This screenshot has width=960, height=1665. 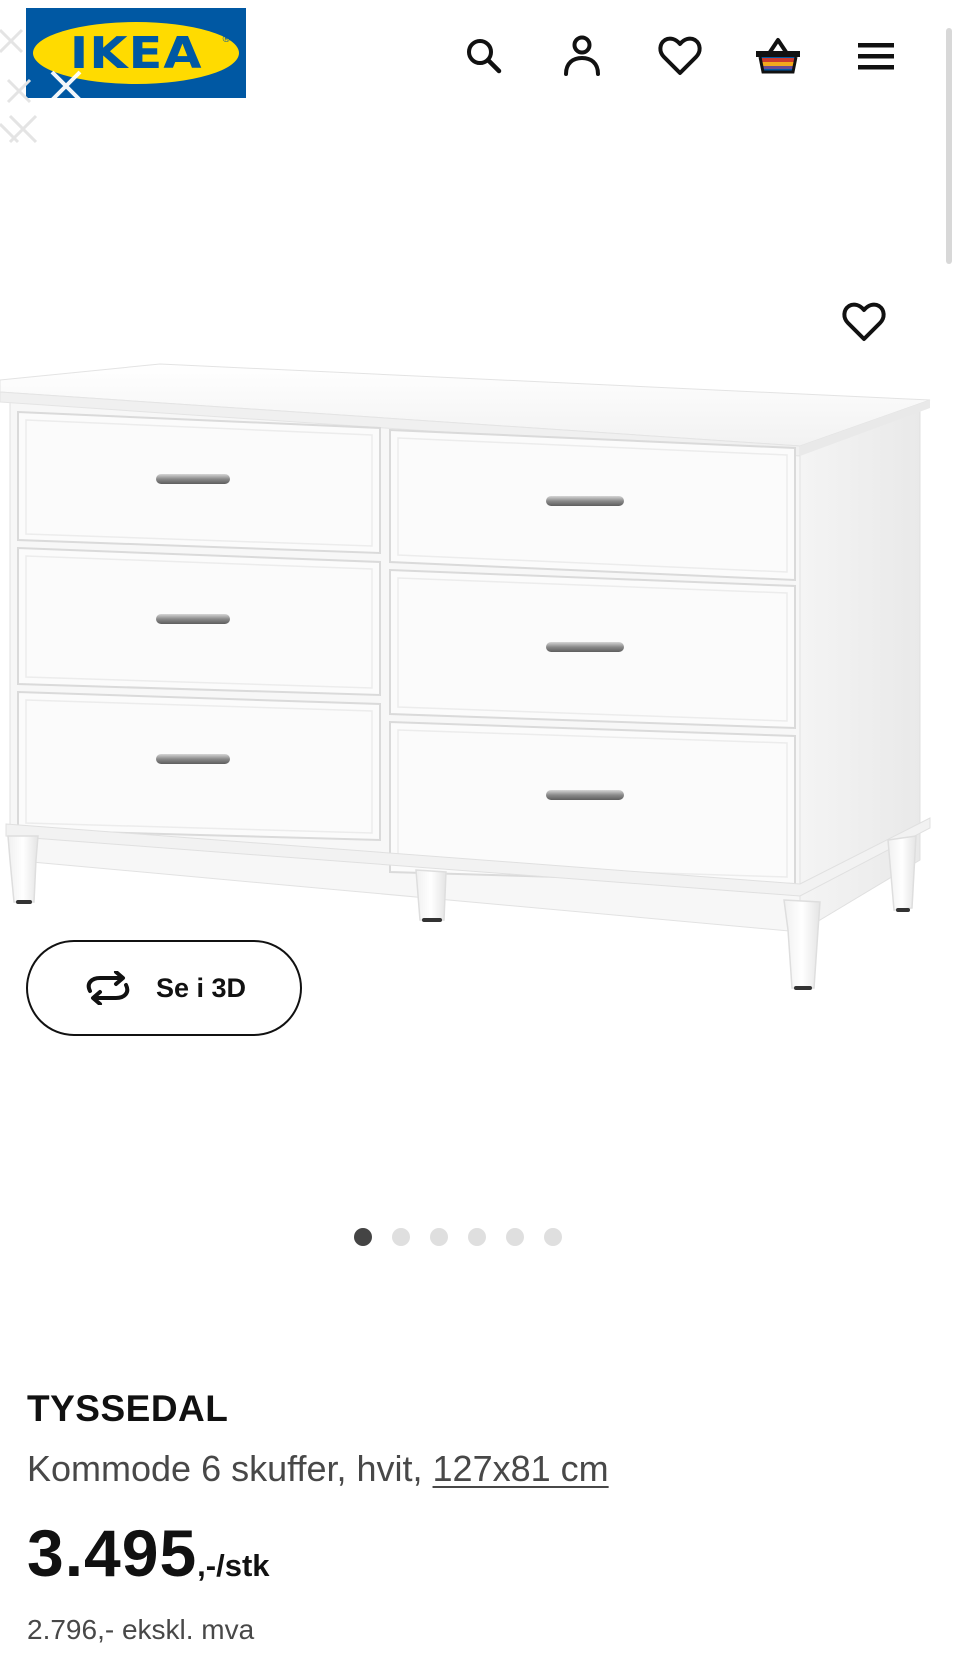 I want to click on view-in-3d-button: Se i 3D, so click(x=164, y=988).